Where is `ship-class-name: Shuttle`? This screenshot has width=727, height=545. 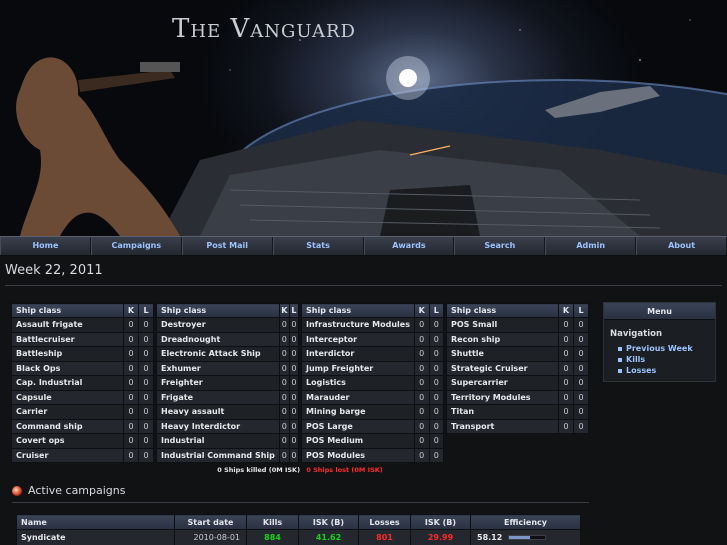
ship-class-name: Shuttle is located at coordinates (502, 354).